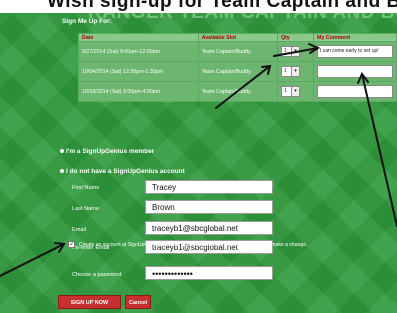 The width and height of the screenshot is (397, 313). Describe the element at coordinates (32, 260) in the screenshot. I see `arrow-to-checkbox` at that location.